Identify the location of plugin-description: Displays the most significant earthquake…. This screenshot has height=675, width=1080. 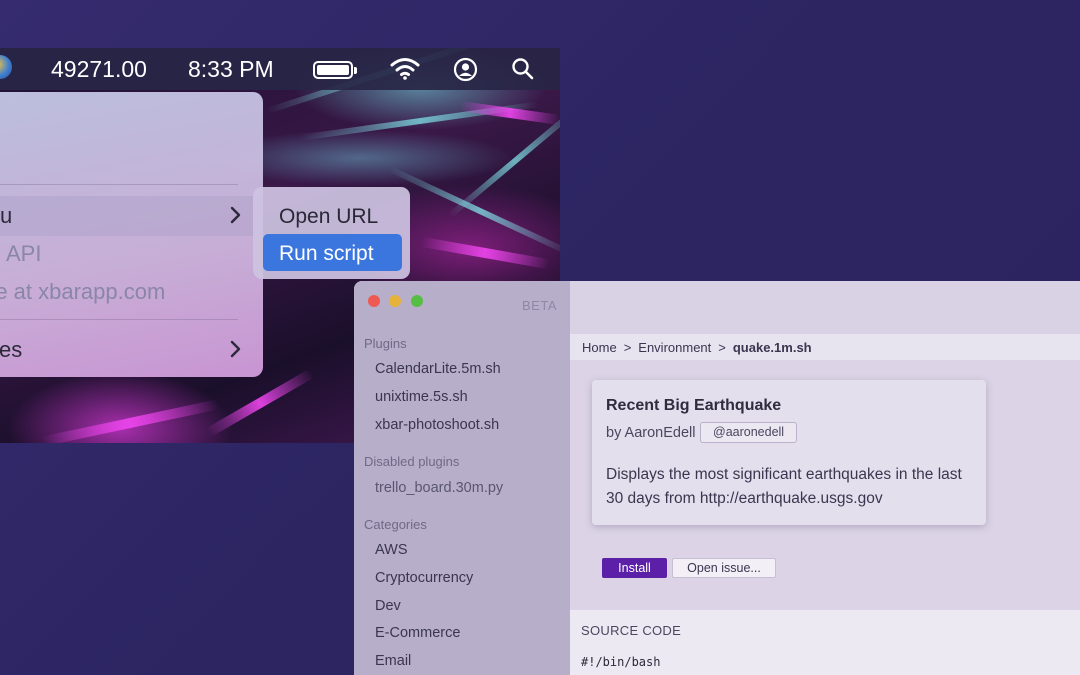
(784, 486).